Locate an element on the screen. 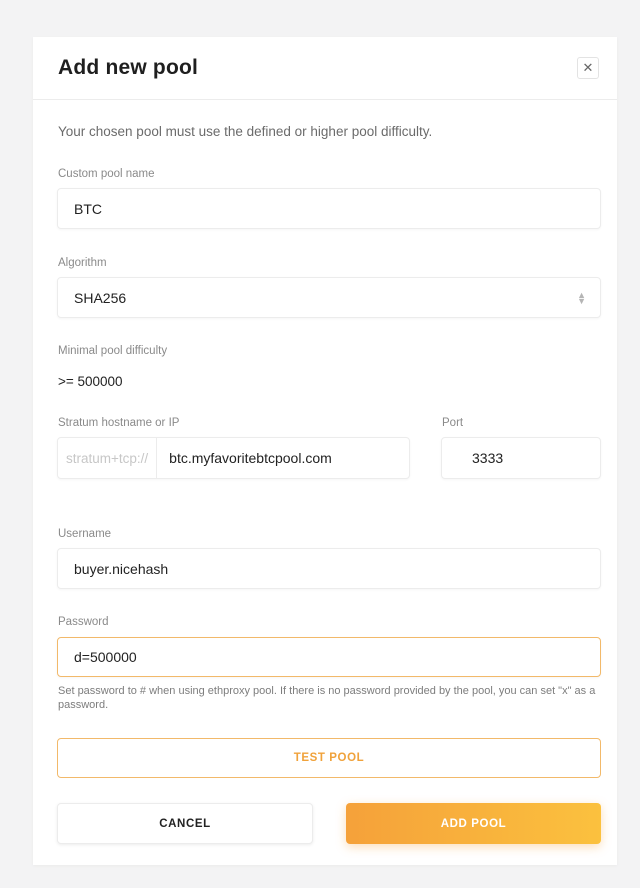 This screenshot has width=640, height=888. stratum-label: Stratum hostname or IP is located at coordinates (119, 423).